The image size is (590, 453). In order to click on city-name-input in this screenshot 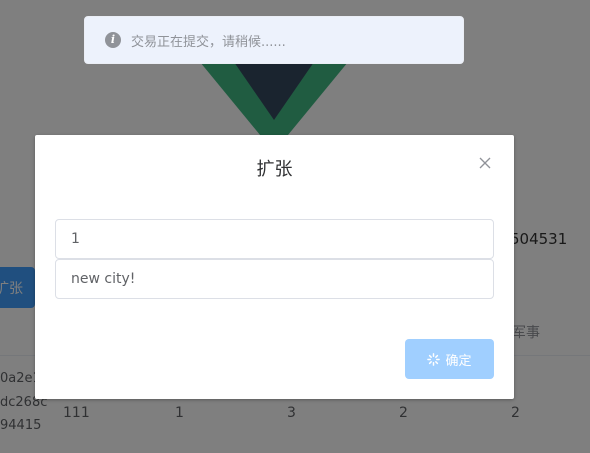, I will do `click(274, 279)`.